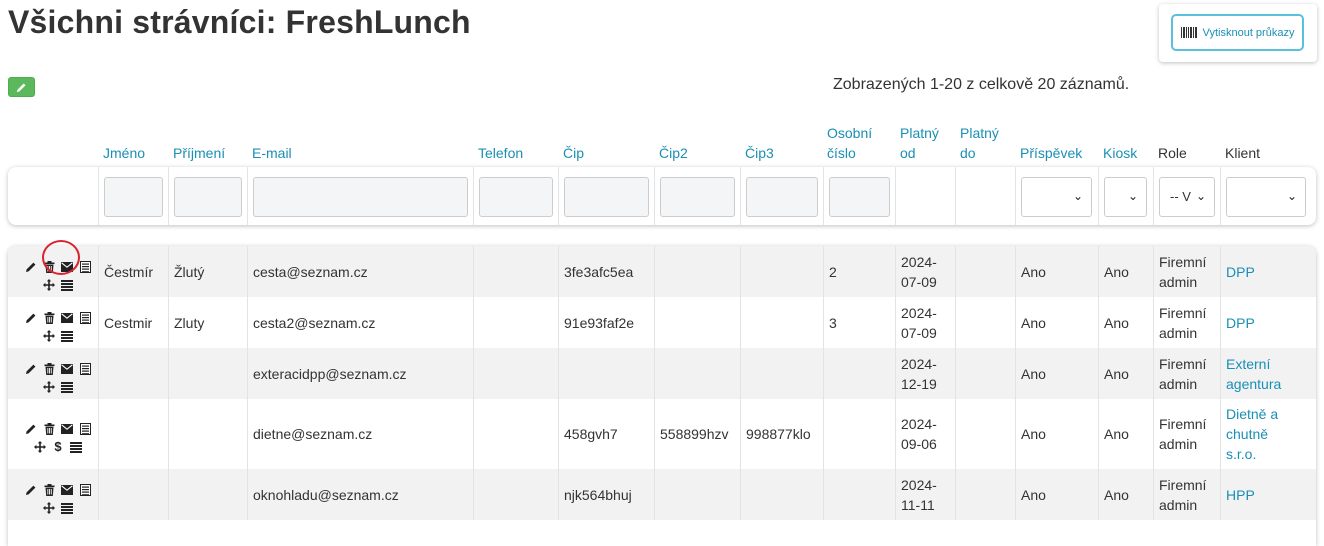 The height and width of the screenshot is (546, 1324). What do you see at coordinates (272, 153) in the screenshot?
I see `header-email: E-mail` at bounding box center [272, 153].